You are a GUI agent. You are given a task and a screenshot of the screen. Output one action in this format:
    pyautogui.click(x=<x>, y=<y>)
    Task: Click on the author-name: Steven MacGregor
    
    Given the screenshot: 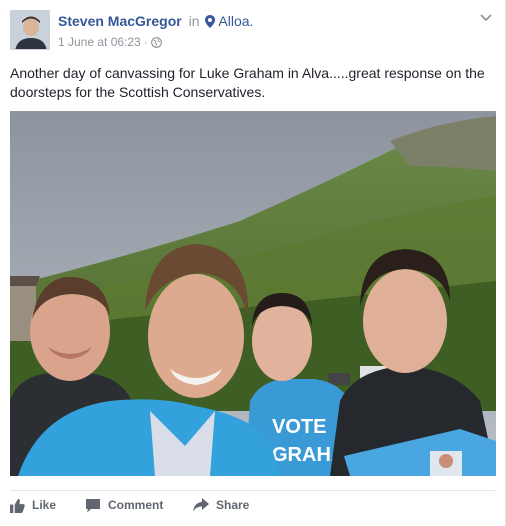 What is the action you would take?
    pyautogui.click(x=120, y=21)
    